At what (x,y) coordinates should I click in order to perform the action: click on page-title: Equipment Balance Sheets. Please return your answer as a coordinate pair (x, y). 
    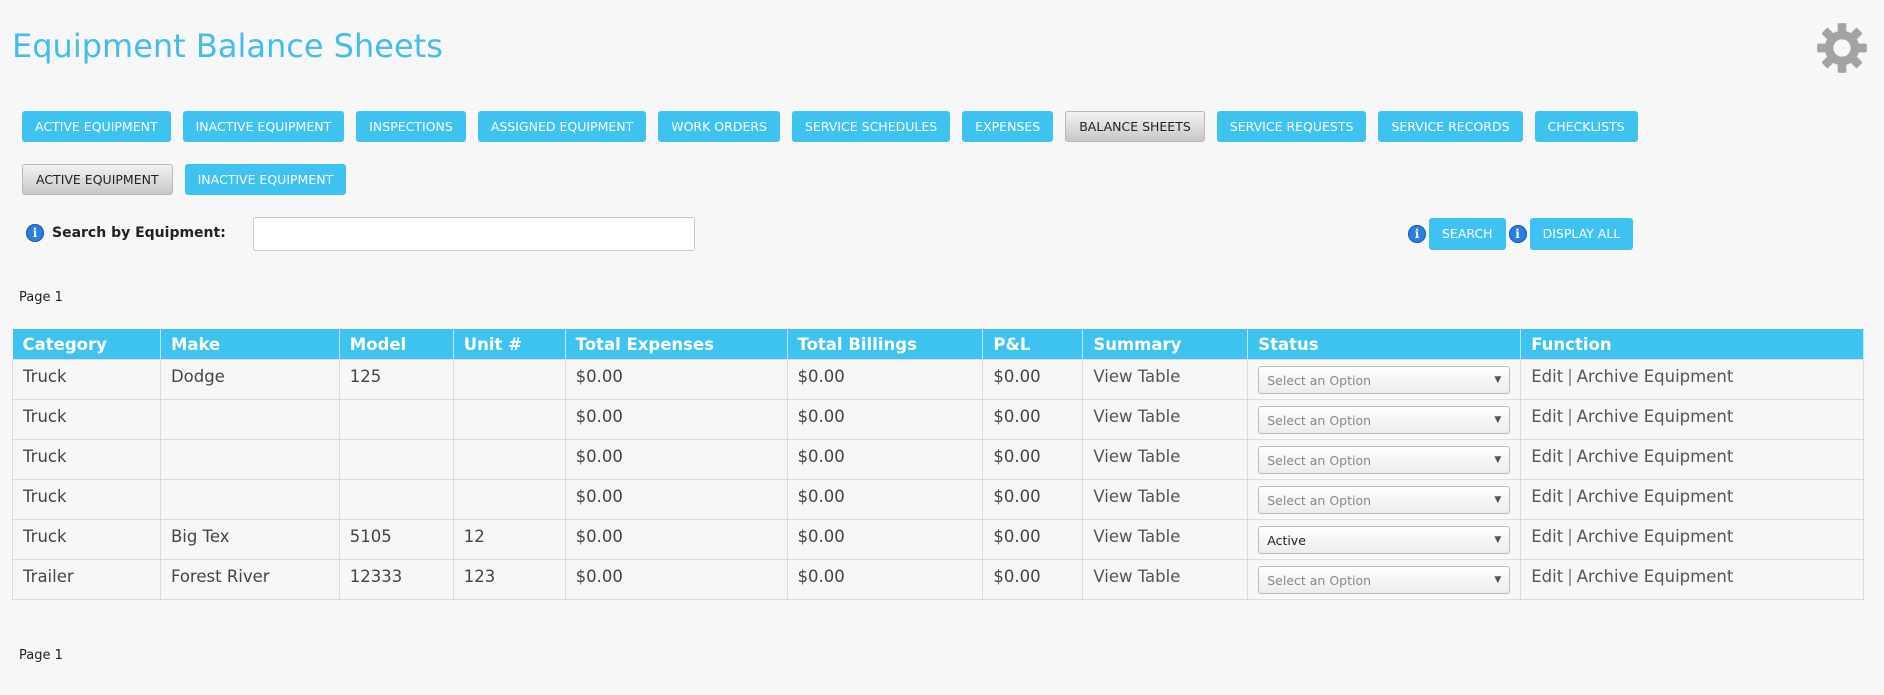
    Looking at the image, I should click on (227, 46).